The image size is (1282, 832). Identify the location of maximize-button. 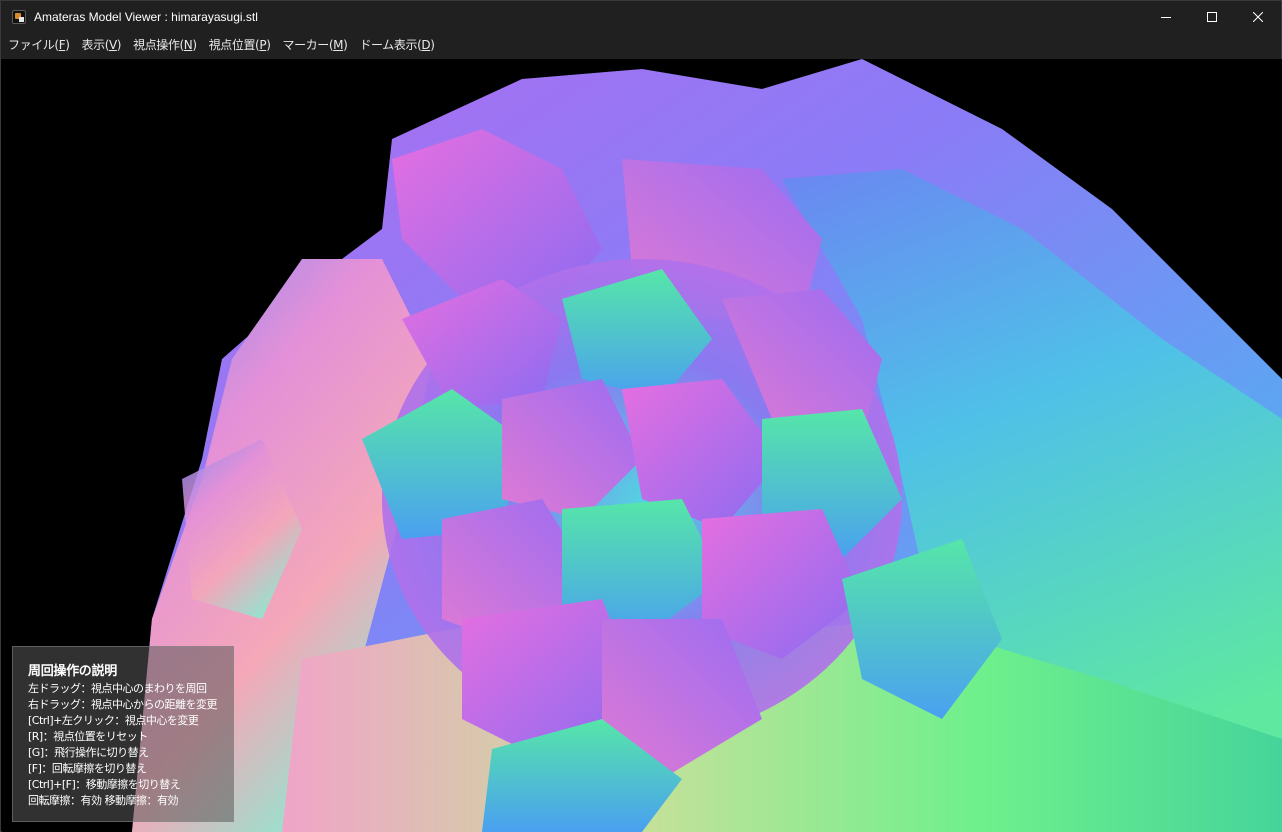
(1212, 16).